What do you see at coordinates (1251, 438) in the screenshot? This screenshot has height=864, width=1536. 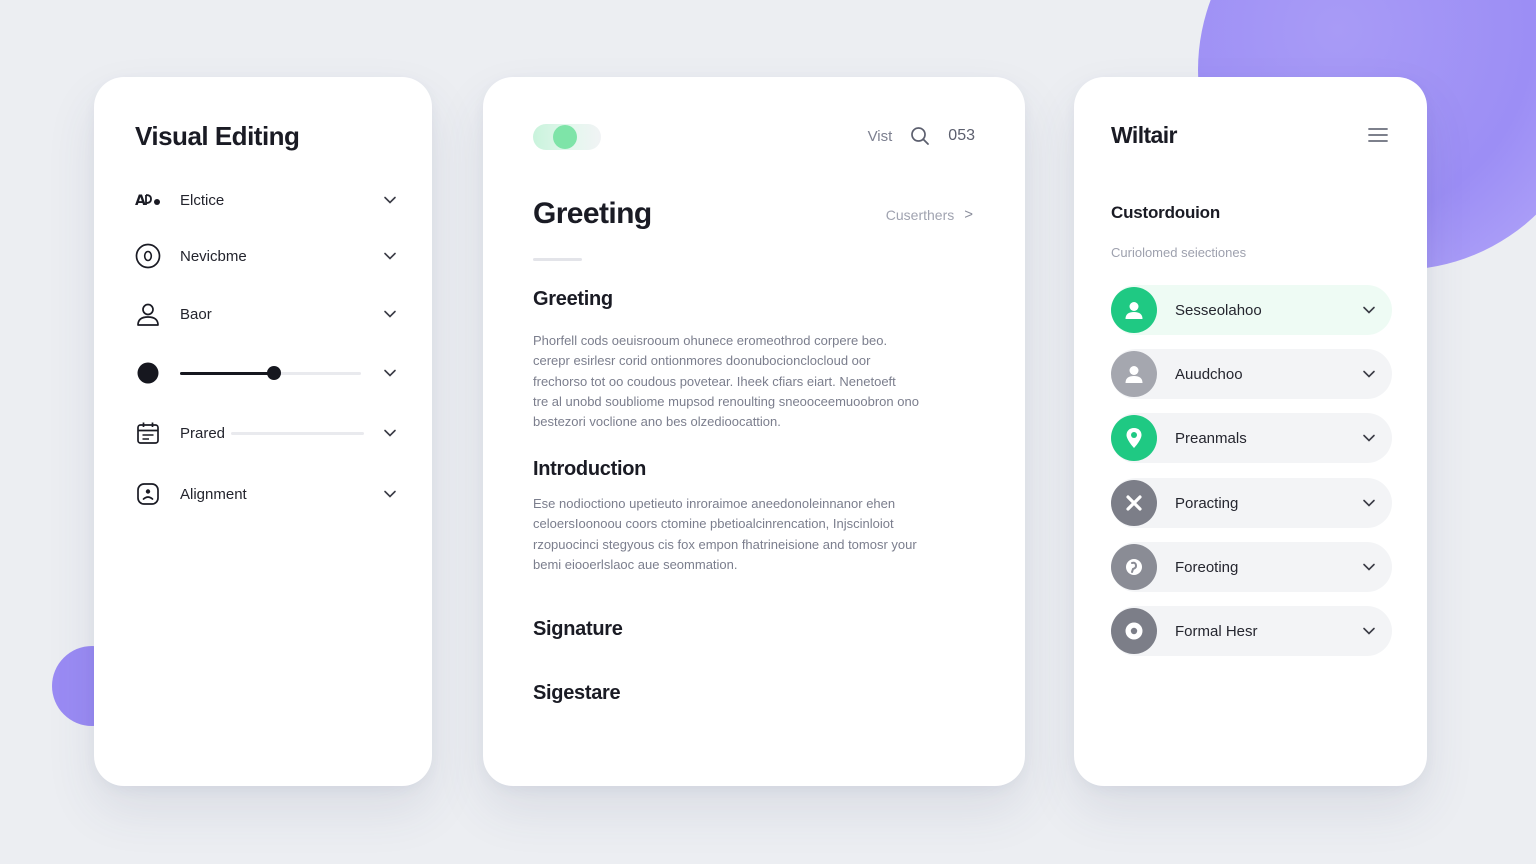 I see `selection-item-preanmals: Preanmals` at bounding box center [1251, 438].